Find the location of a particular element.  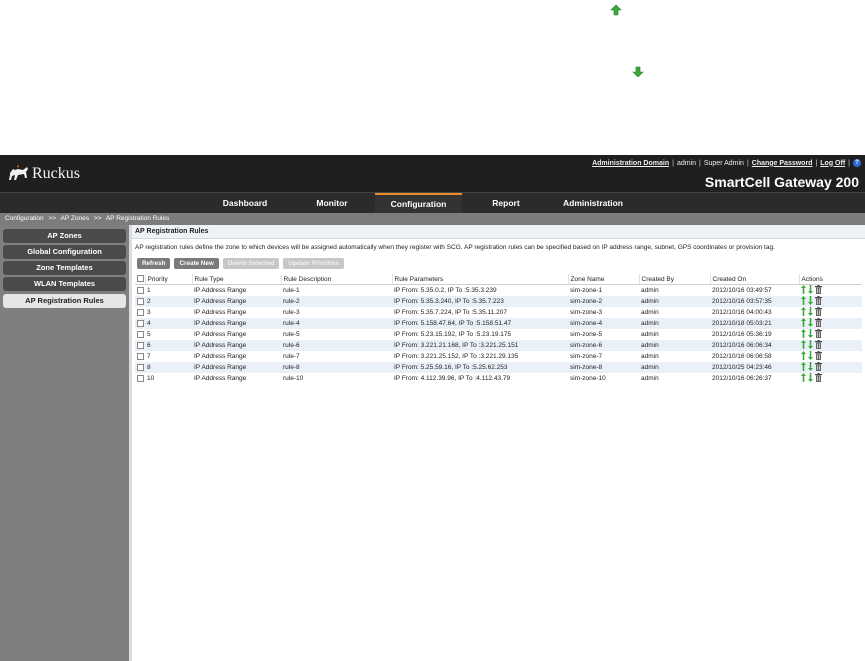

update-priorities-button: Update Priorities is located at coordinates (313, 263).